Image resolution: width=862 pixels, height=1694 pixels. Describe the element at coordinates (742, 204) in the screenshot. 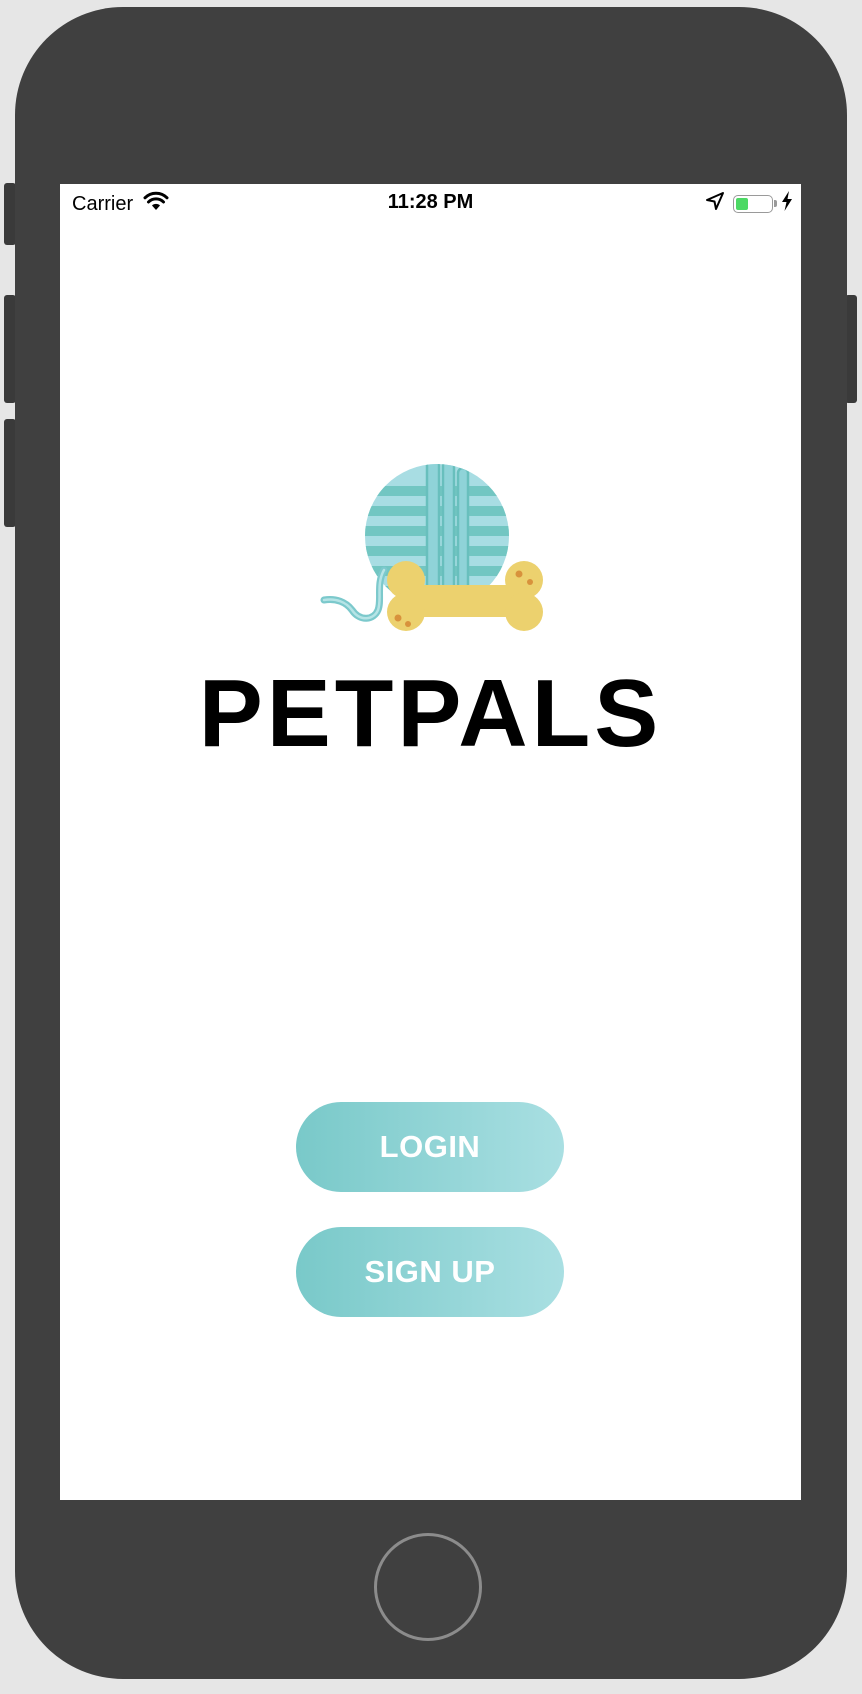

I see `battery-level-fill` at that location.